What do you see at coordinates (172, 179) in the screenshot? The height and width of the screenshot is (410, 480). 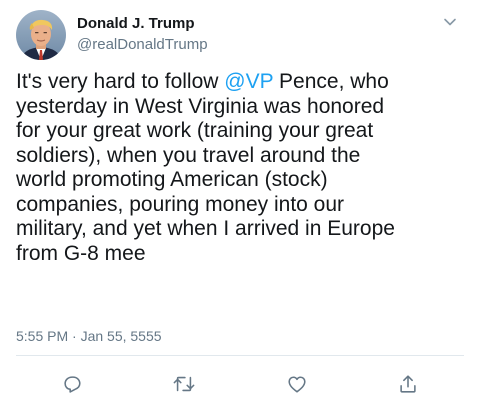 I see `tweet-text-line: world promoting American (stock)` at bounding box center [172, 179].